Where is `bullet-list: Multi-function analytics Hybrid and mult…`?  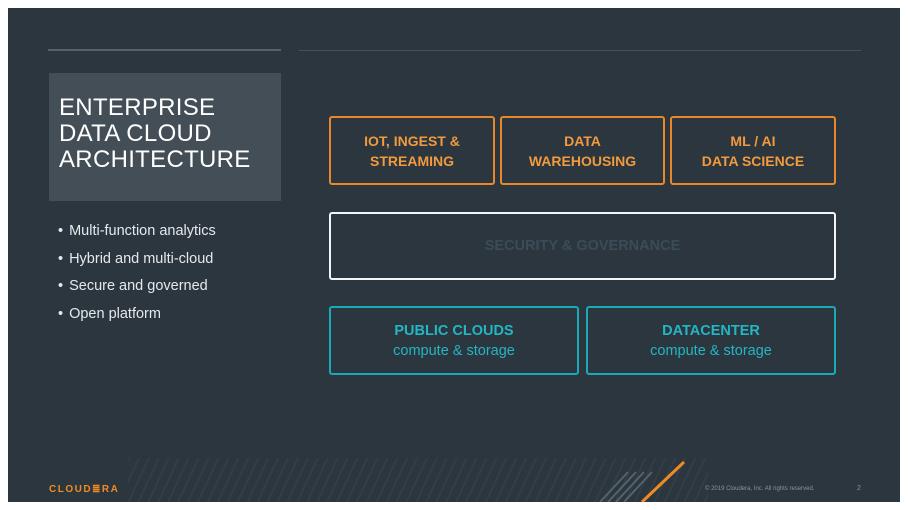
bullet-list: Multi-function analytics Hybrid and mult… is located at coordinates (137, 273).